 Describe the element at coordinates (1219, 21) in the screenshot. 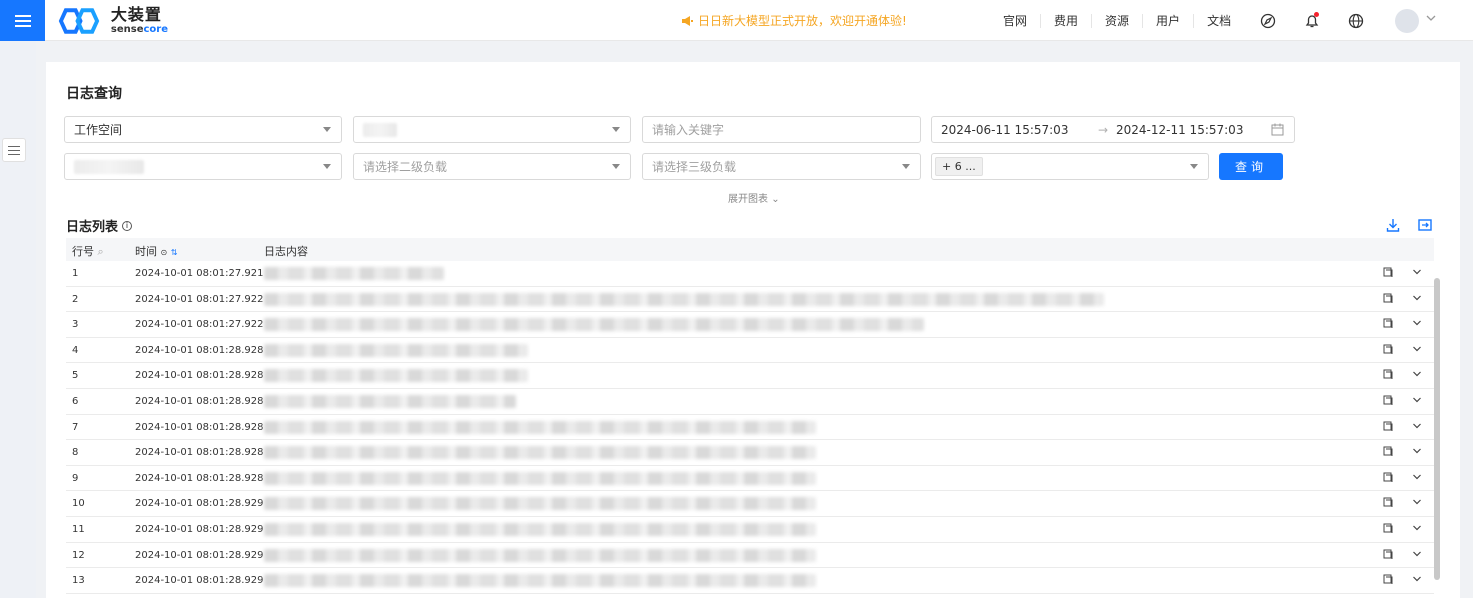

I see `nav-docs: 文档` at that location.